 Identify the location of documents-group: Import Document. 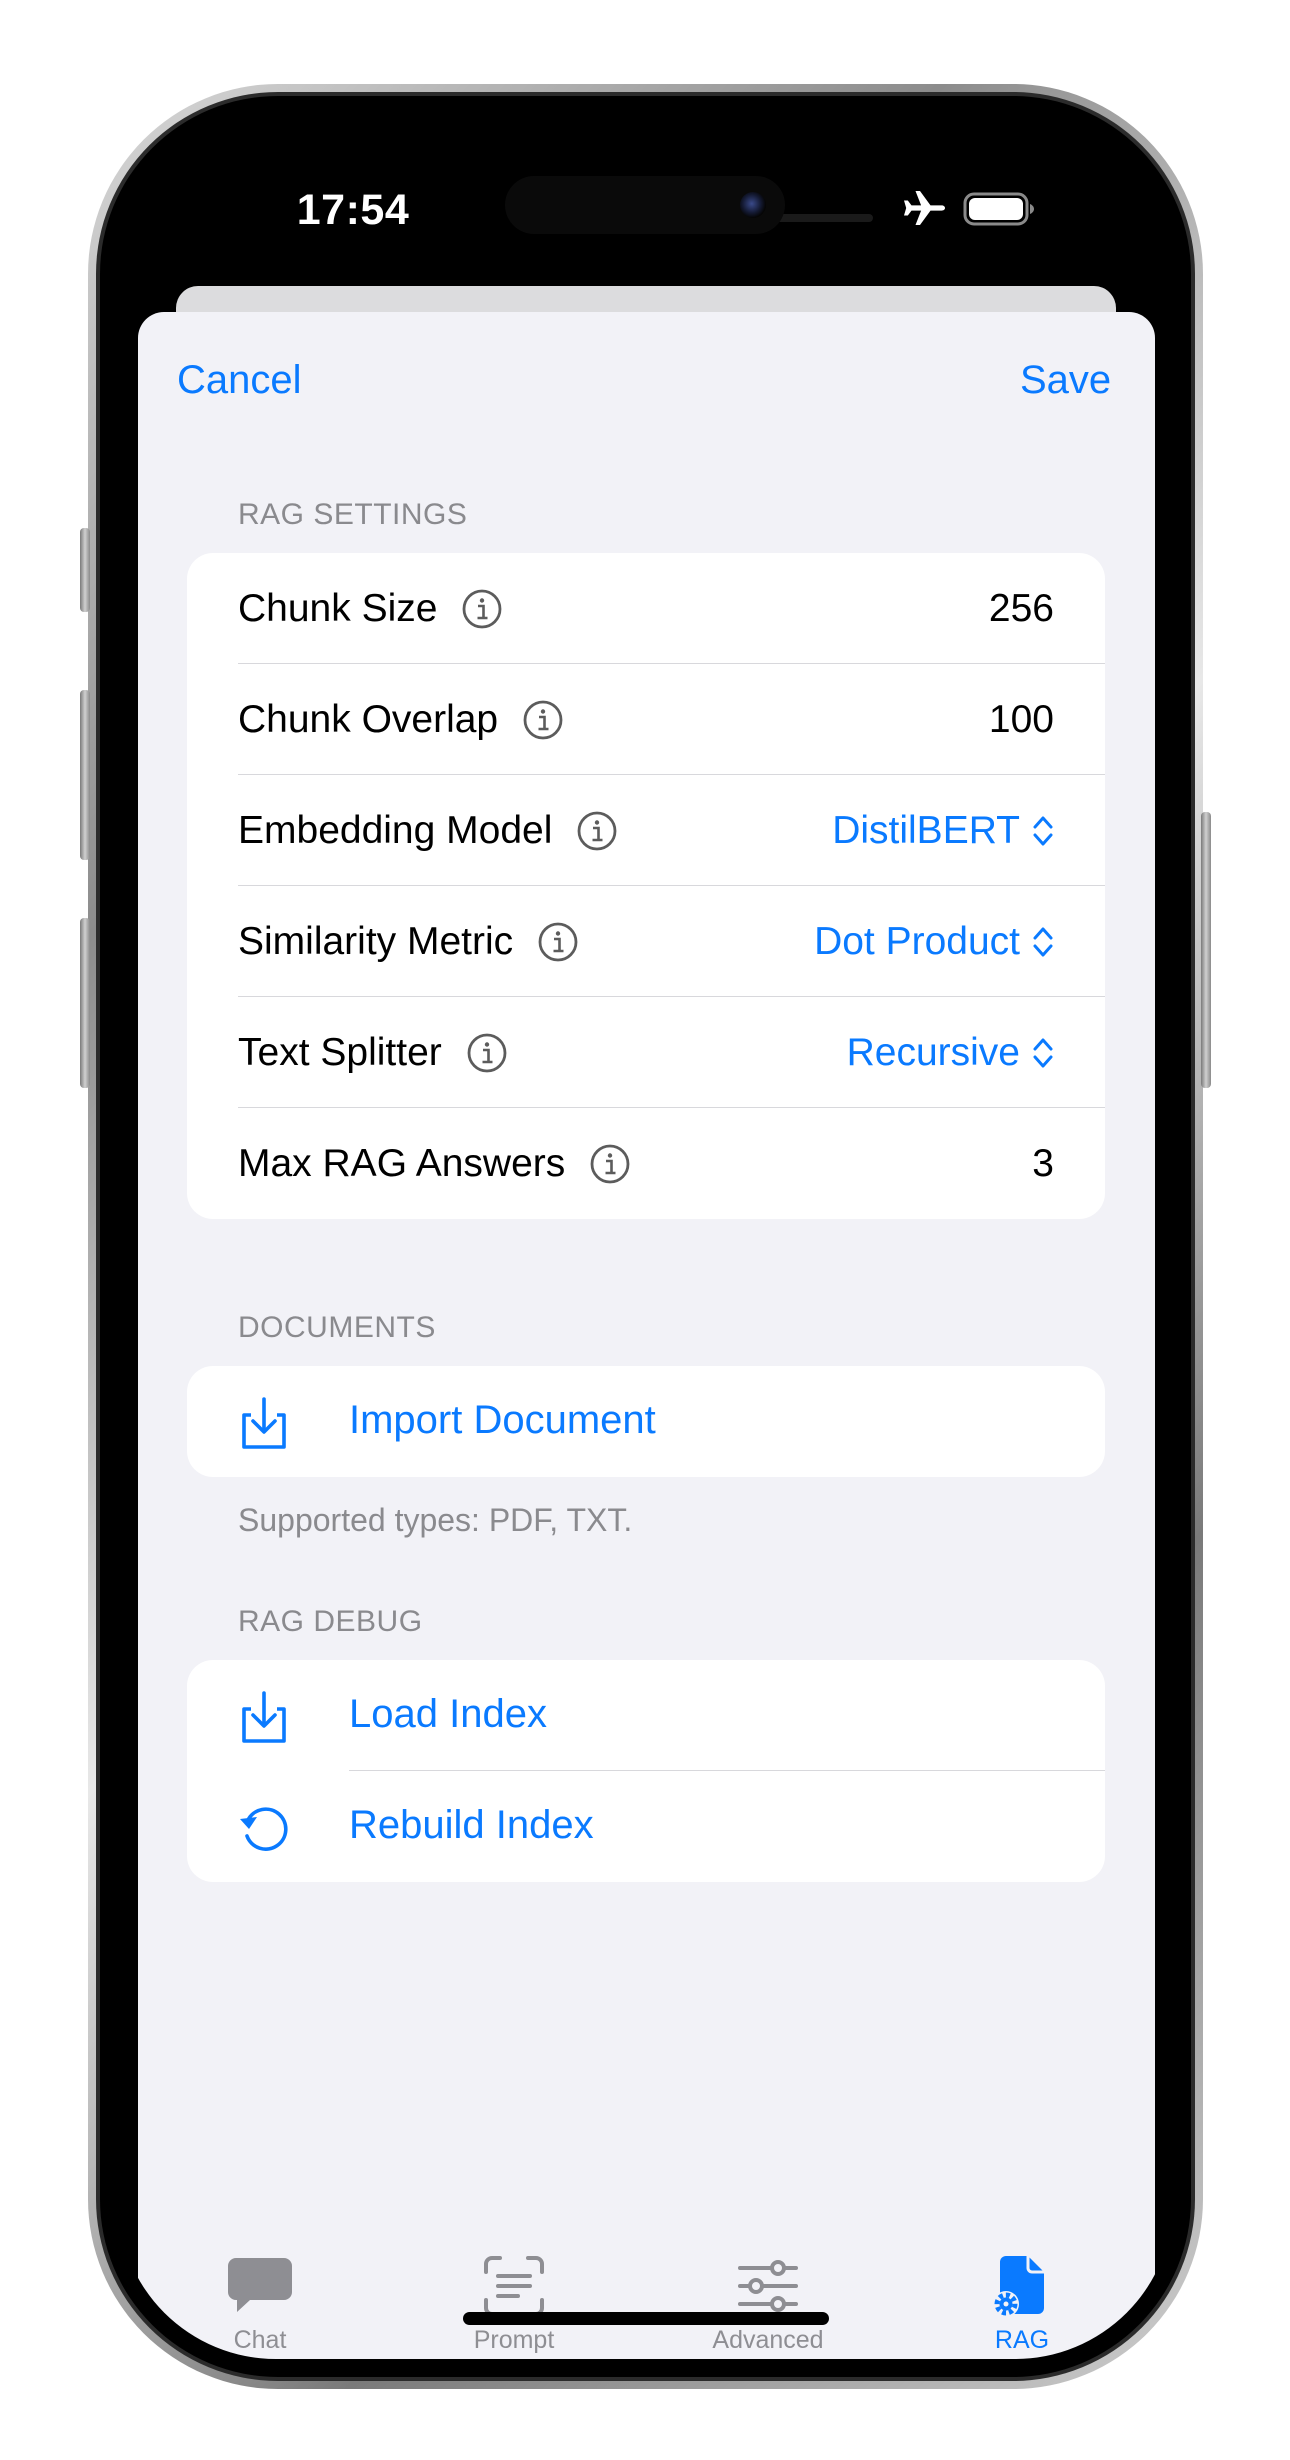
(646, 1421).